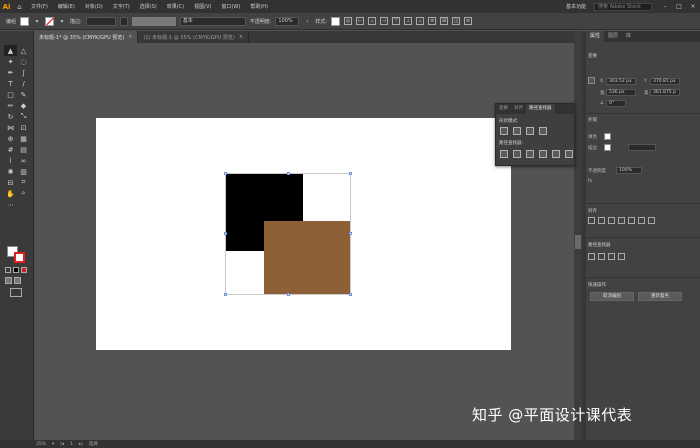 The height and width of the screenshot is (448, 700). Describe the element at coordinates (601, 220) in the screenshot. I see `align-hcenter-icon` at that location.